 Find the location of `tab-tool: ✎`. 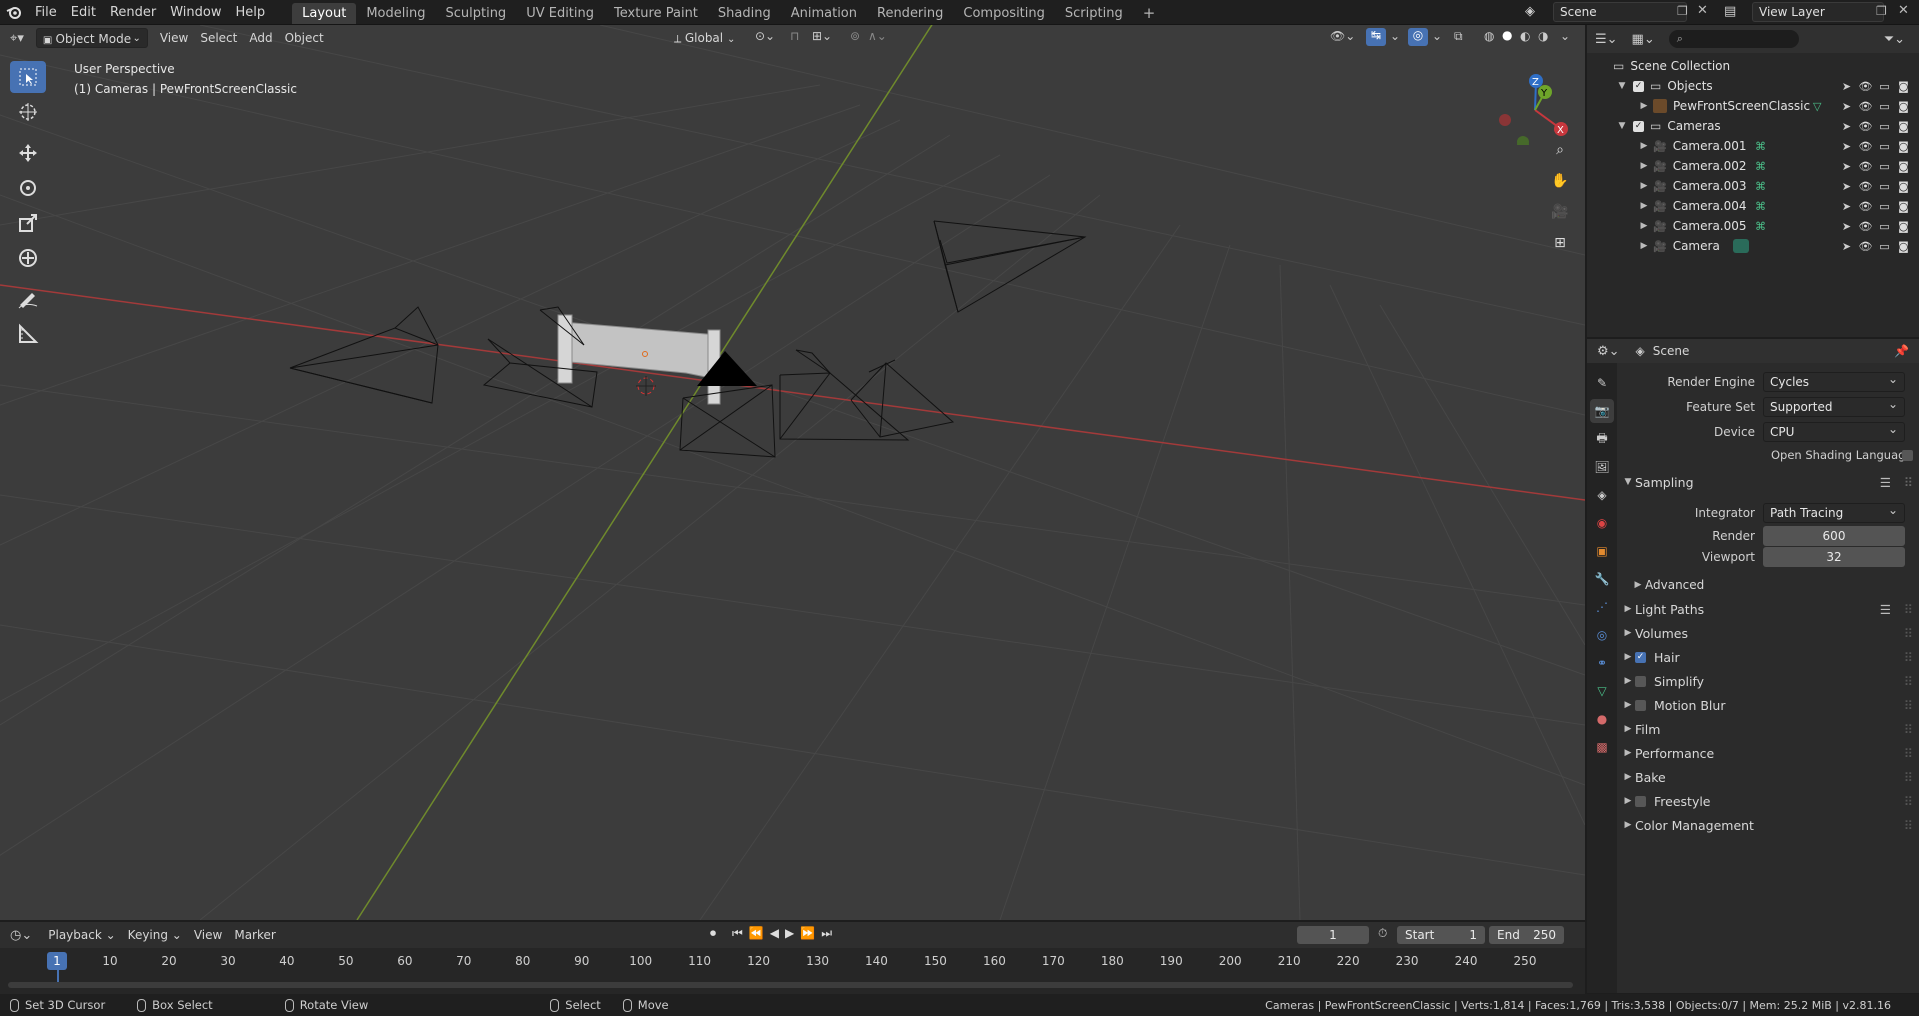

tab-tool: ✎ is located at coordinates (1602, 383).